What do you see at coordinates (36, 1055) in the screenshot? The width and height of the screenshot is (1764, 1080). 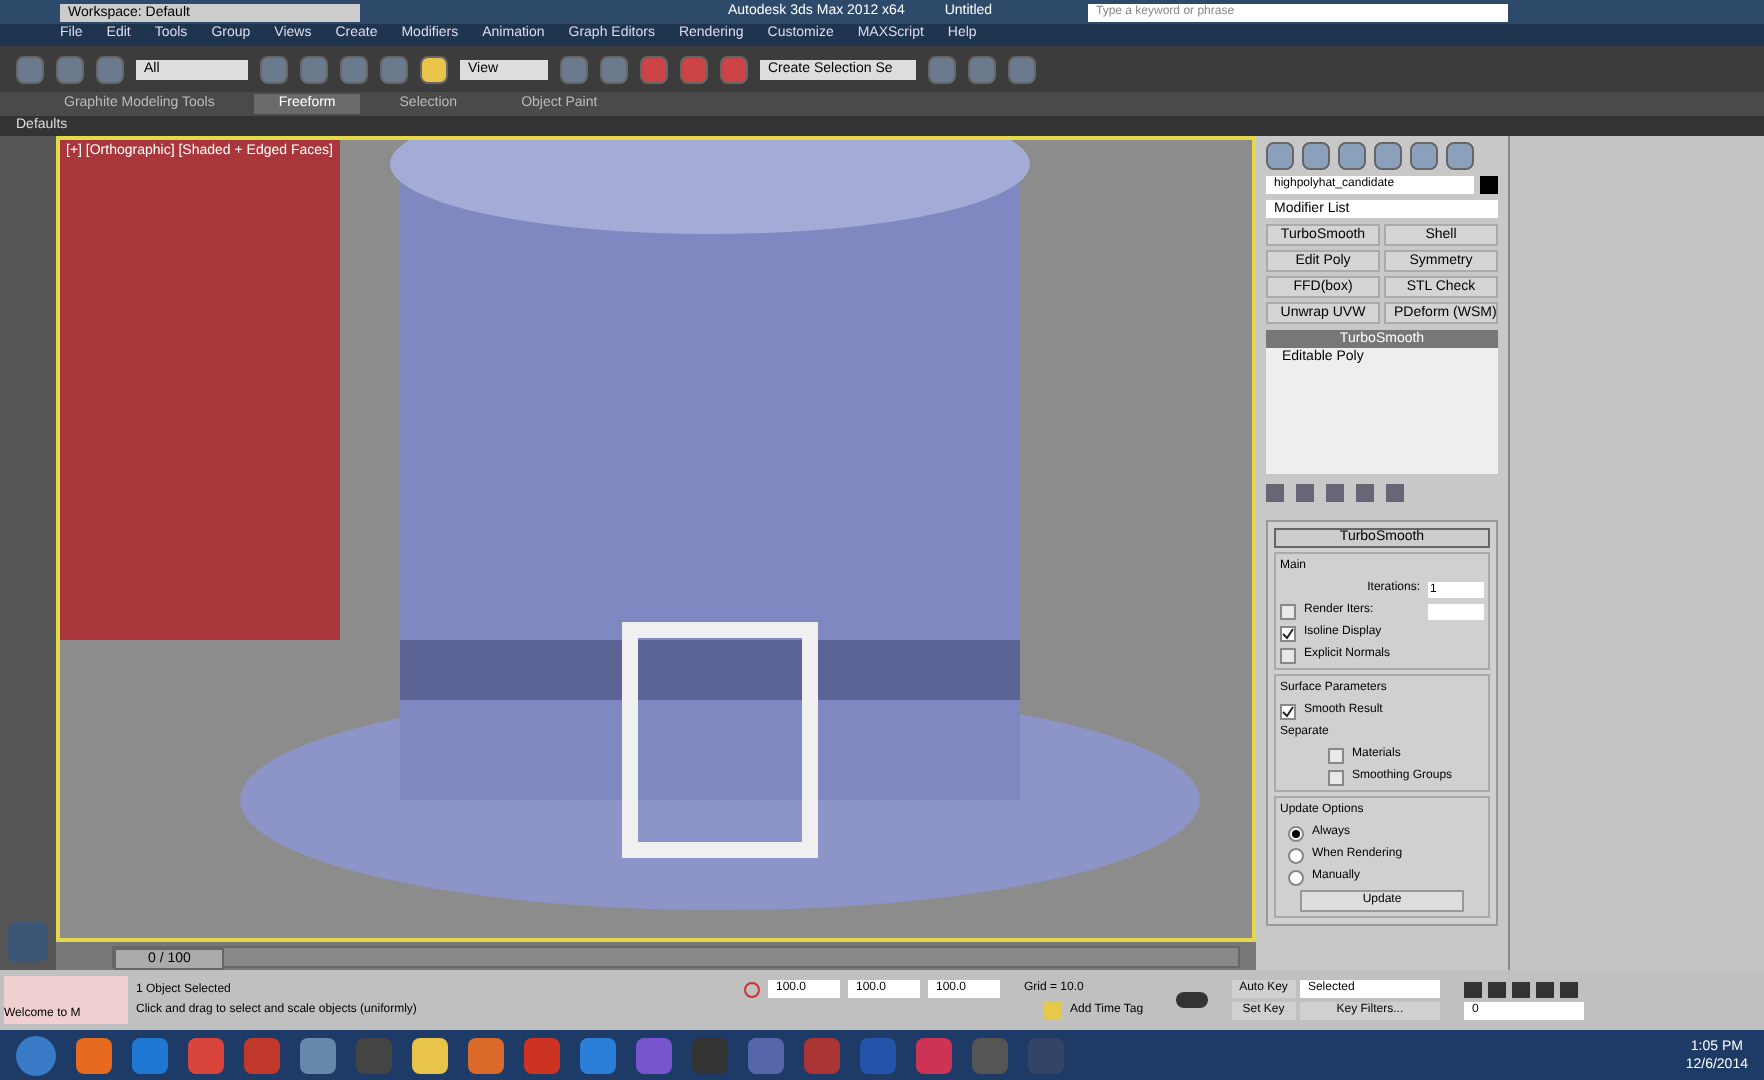 I see `start-button` at bounding box center [36, 1055].